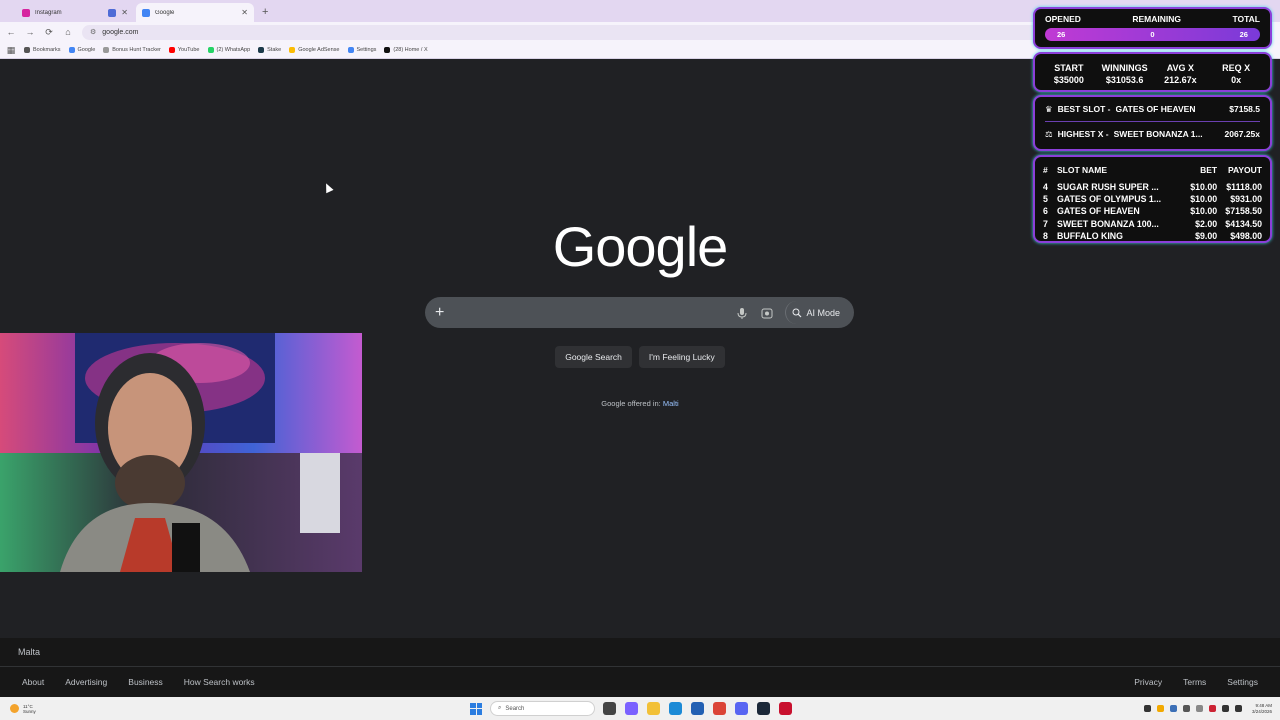  I want to click on footer-link-business: Business, so click(145, 682).